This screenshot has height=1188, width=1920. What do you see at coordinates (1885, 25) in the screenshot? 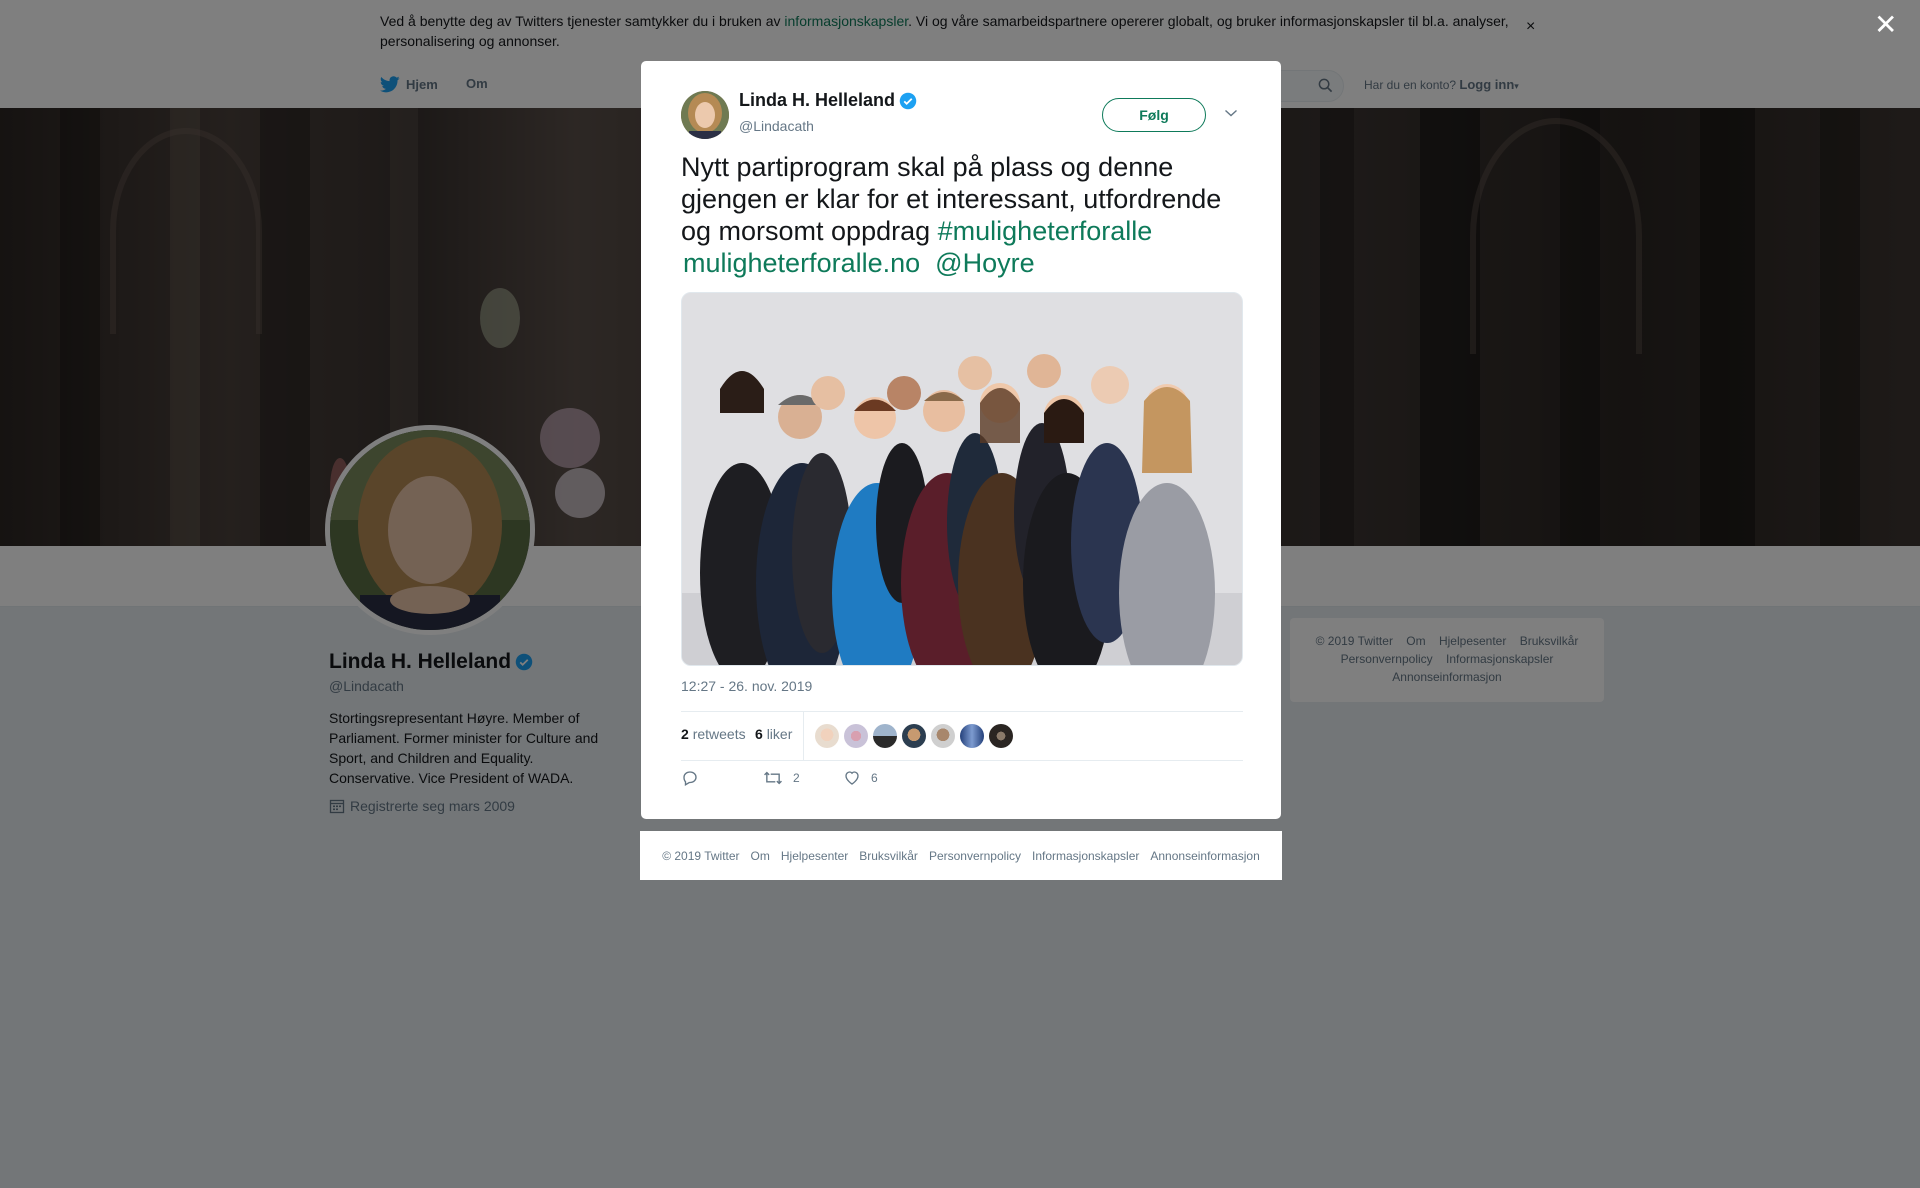
I see `close-icon: ✕` at bounding box center [1885, 25].